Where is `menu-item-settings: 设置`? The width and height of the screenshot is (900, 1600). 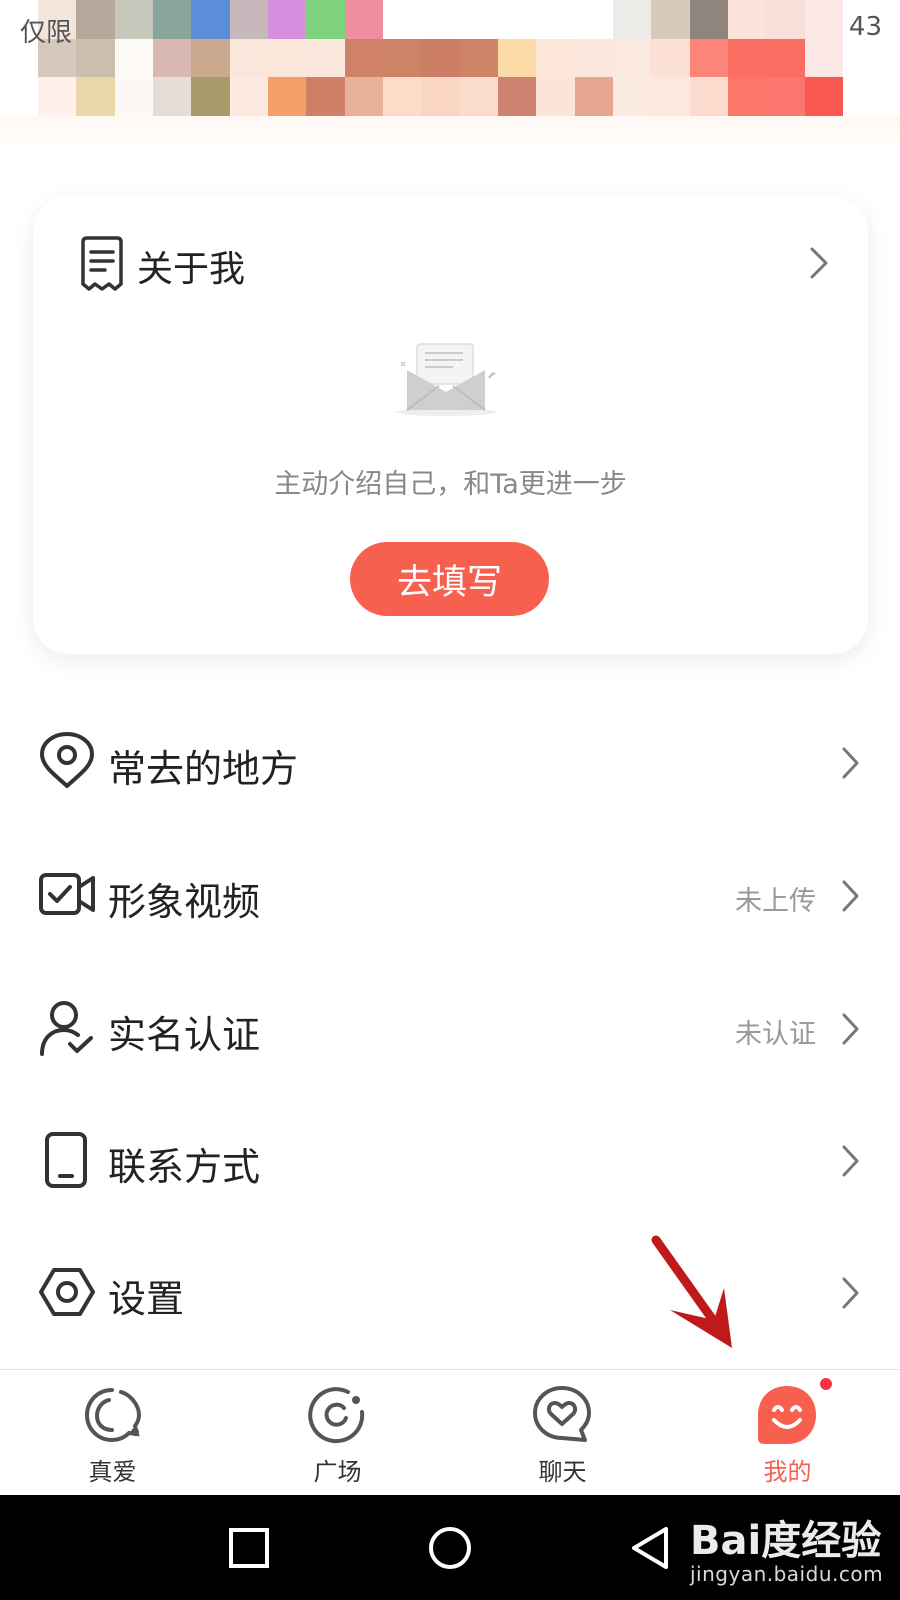
menu-item-settings: 设置 is located at coordinates (450, 1293).